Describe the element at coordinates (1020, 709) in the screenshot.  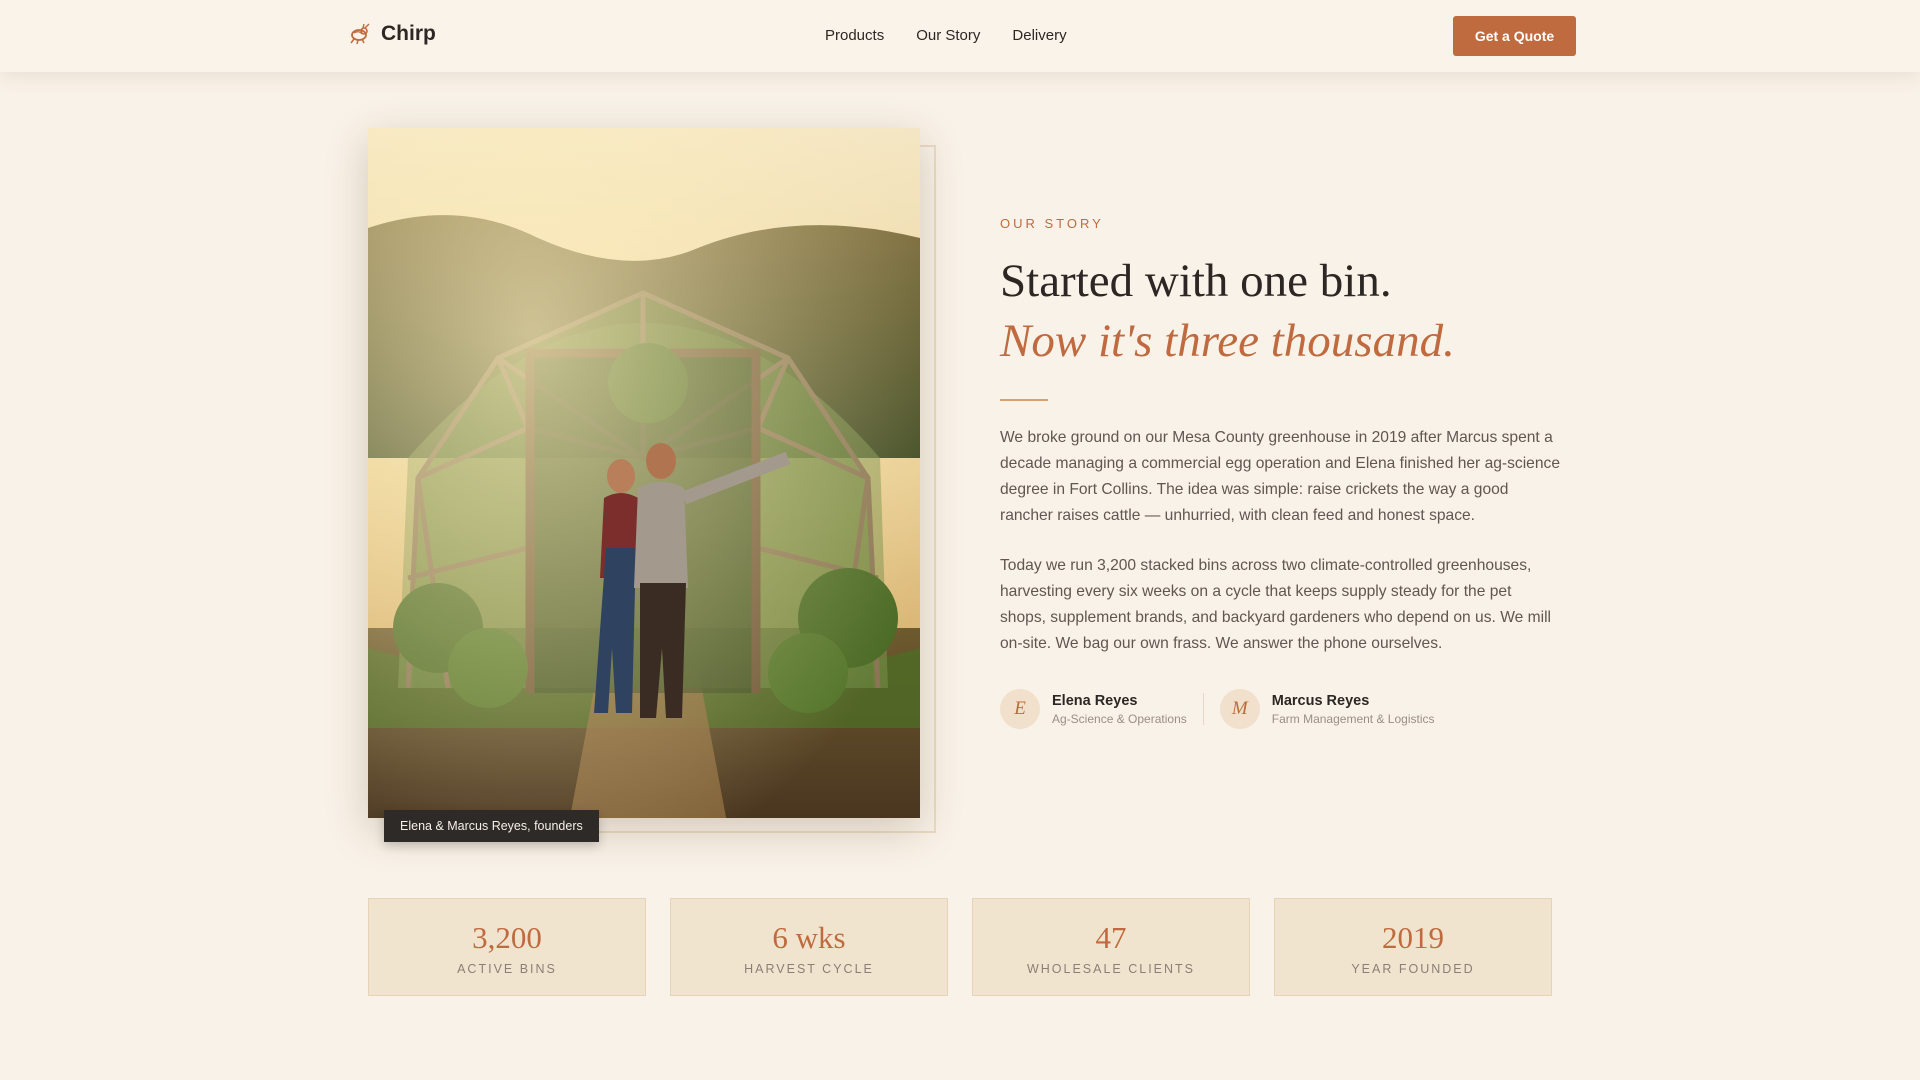
I see `avatar: E` at that location.